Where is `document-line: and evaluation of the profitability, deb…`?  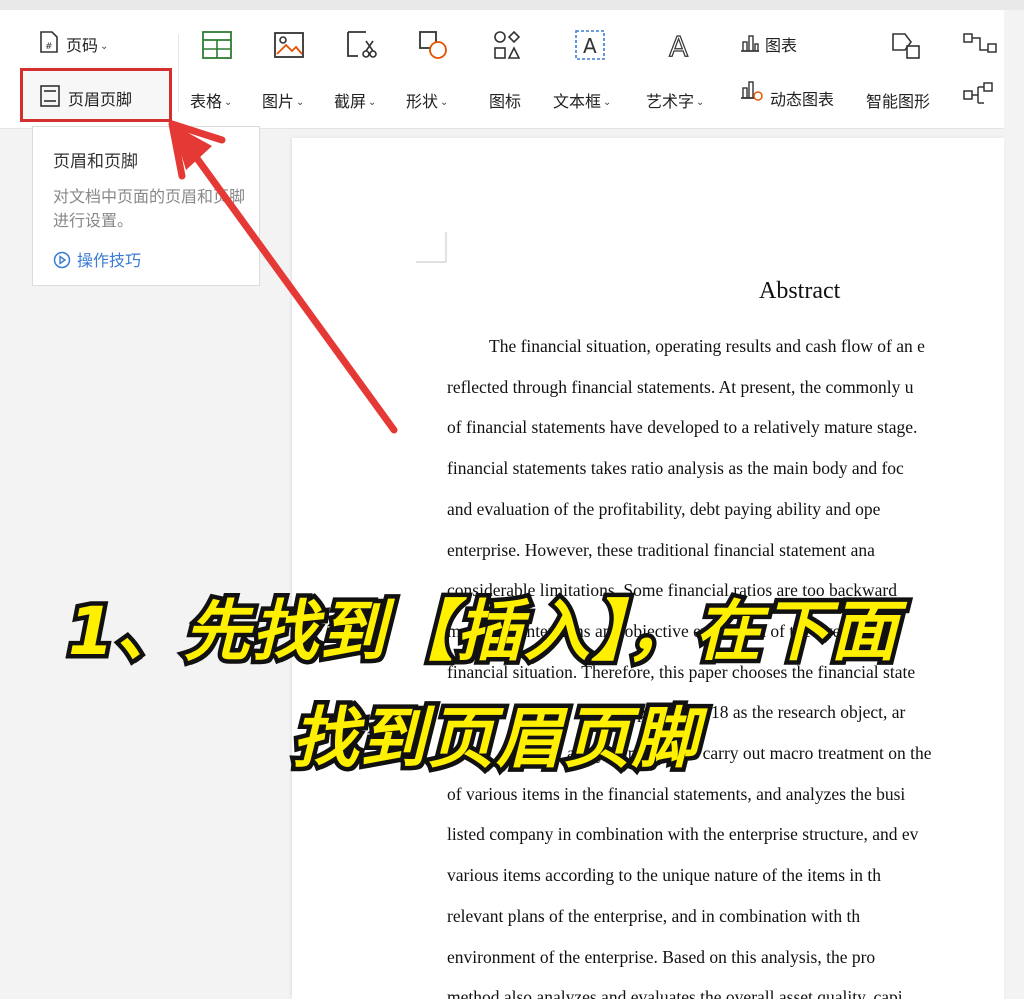 document-line: and evaluation of the profitability, deb… is located at coordinates (664, 508).